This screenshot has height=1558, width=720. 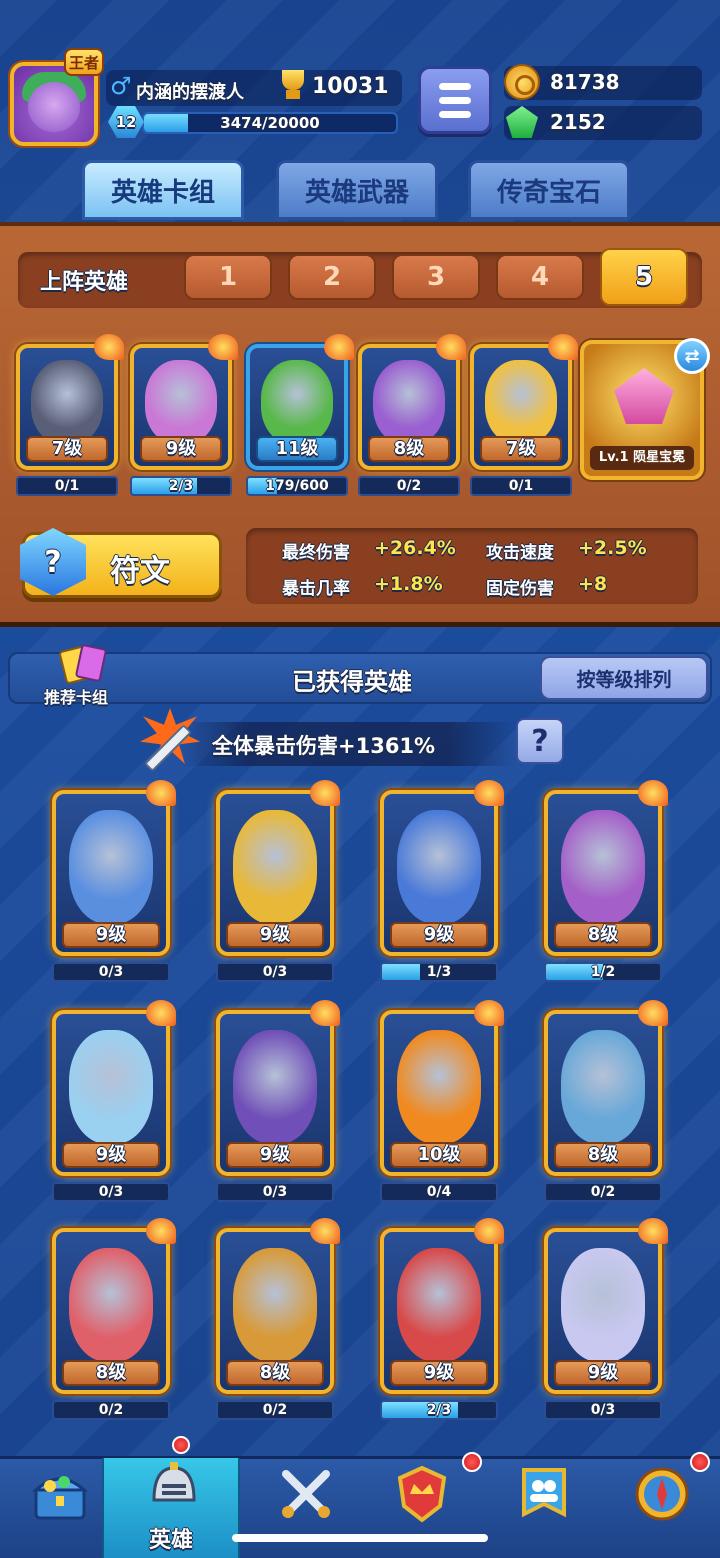 I want to click on team-slot-2: 2, so click(x=332, y=277).